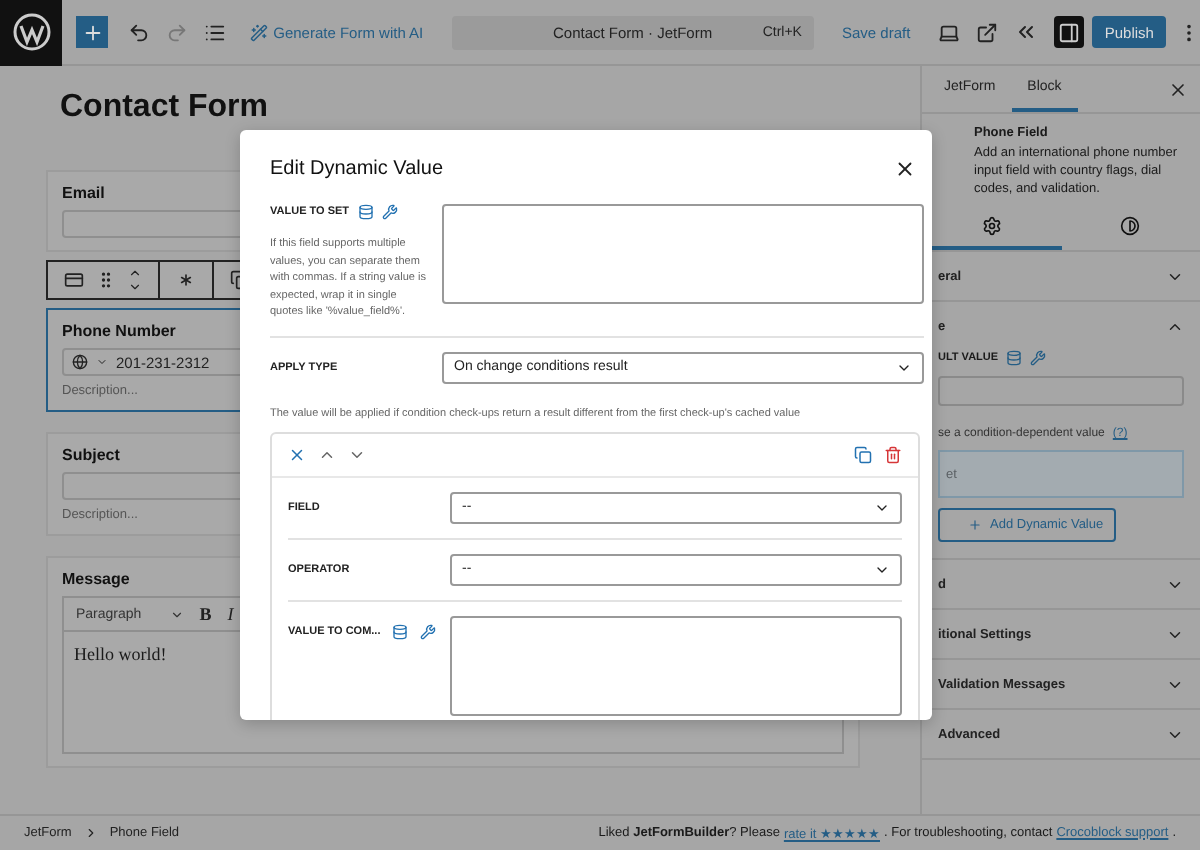 The image size is (1200, 850). I want to click on add-block-button, so click(92, 32).